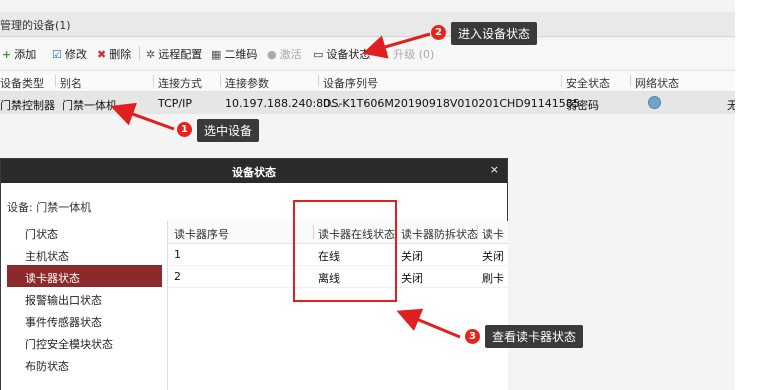 The image size is (759, 390). What do you see at coordinates (494, 33) in the screenshot?
I see `callout-enter-device-status: 进入设备状态` at bounding box center [494, 33].